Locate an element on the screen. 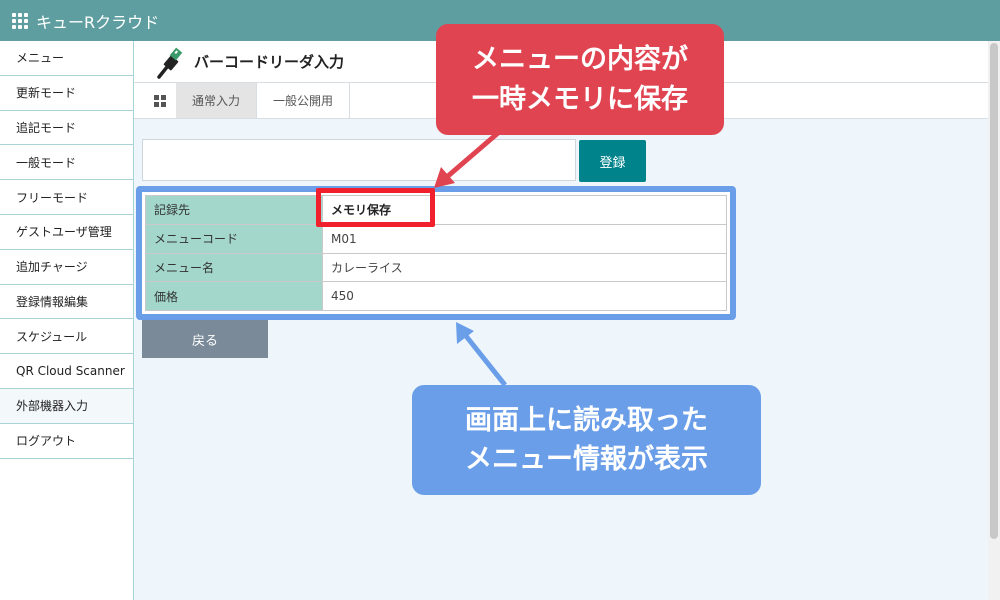 The width and height of the screenshot is (1000, 600). table-row: 記録先 メモリ保存 is located at coordinates (436, 210).